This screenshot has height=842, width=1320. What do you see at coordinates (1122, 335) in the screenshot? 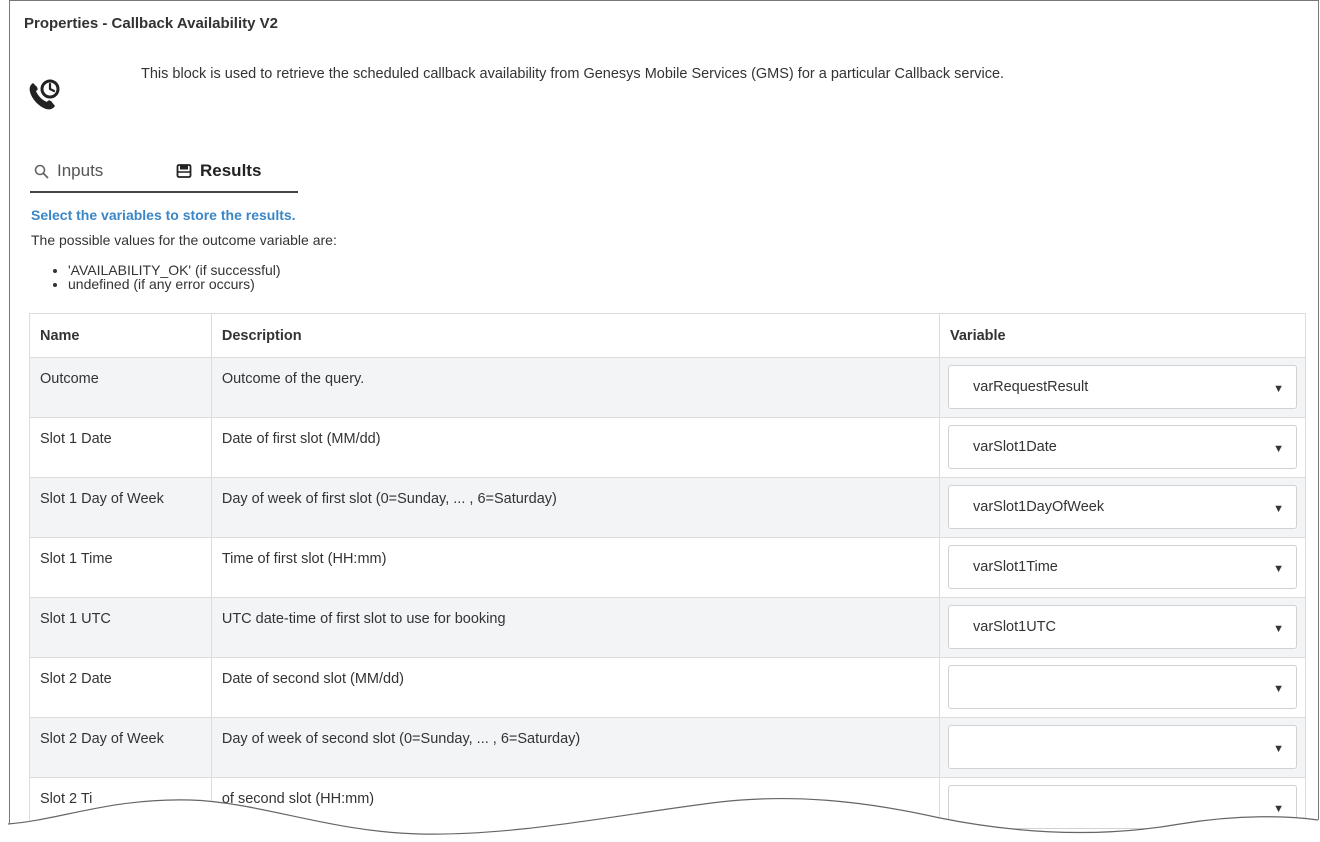
I see `column-header-variable: Variable` at bounding box center [1122, 335].